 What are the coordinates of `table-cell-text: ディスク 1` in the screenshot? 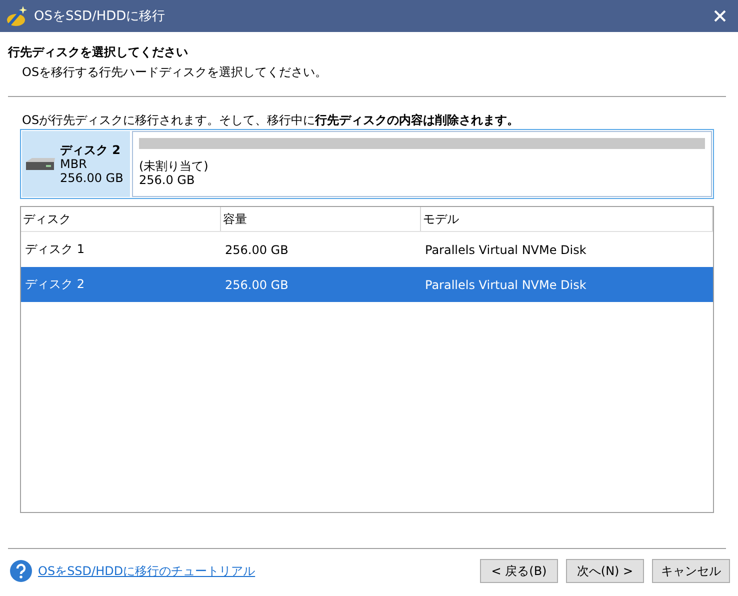 It's located at (55, 249).